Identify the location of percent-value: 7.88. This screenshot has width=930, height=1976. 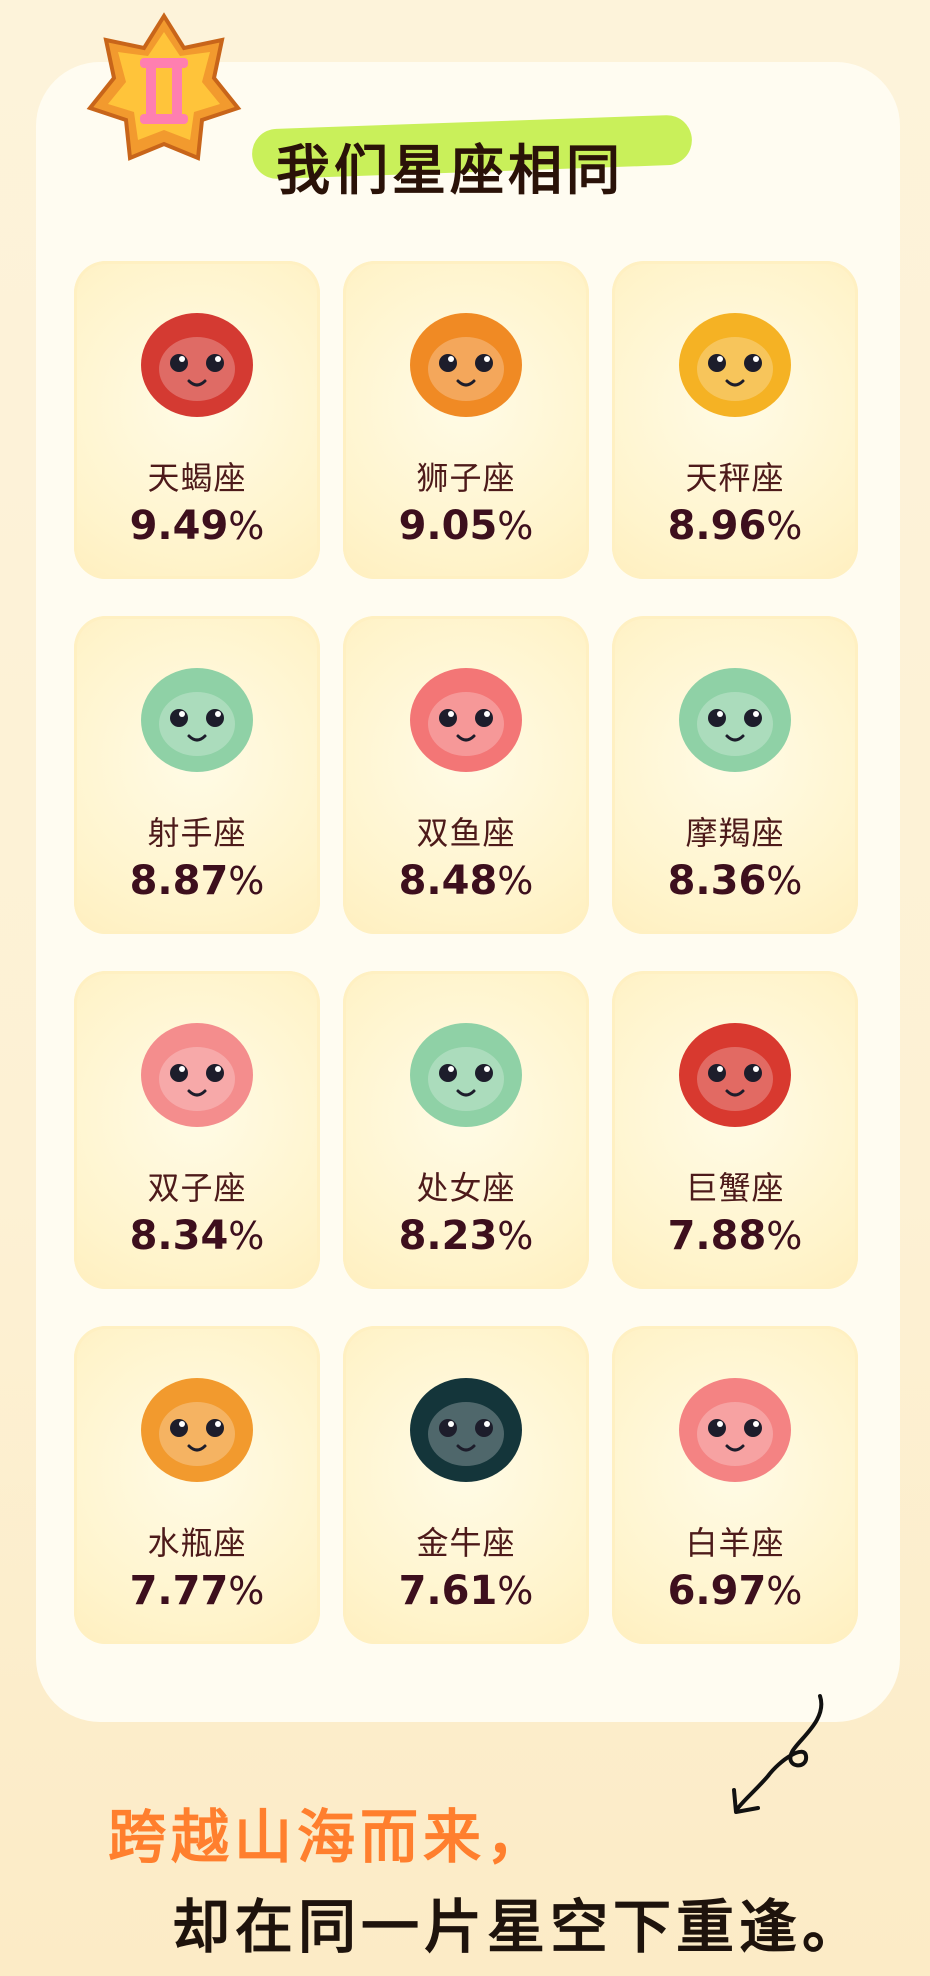
(717, 1236).